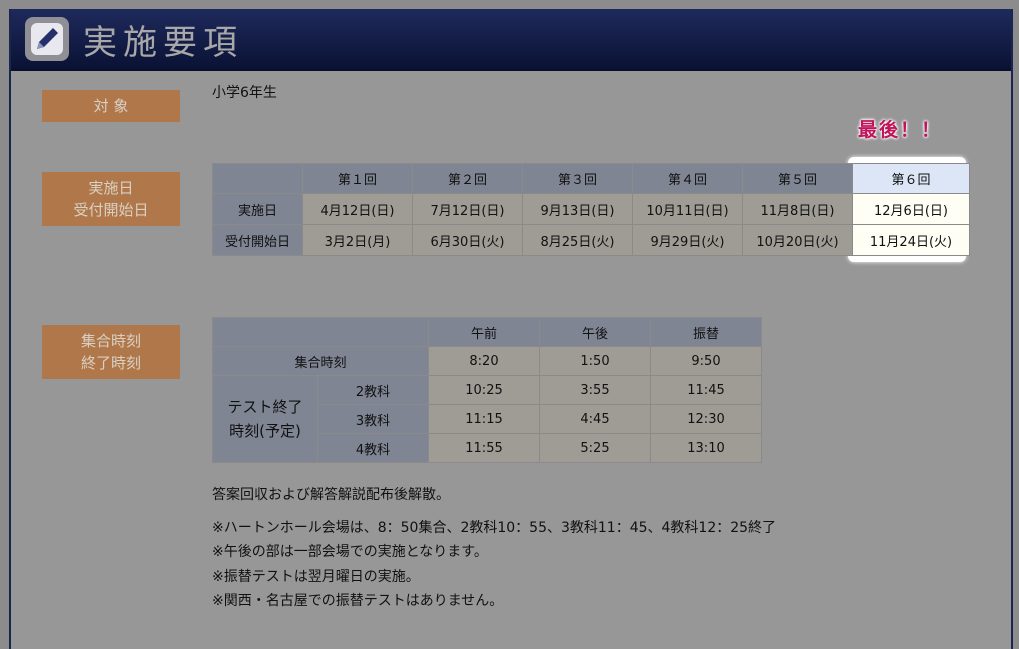  Describe the element at coordinates (357, 178) in the screenshot. I see `session-header: 第１回` at that location.